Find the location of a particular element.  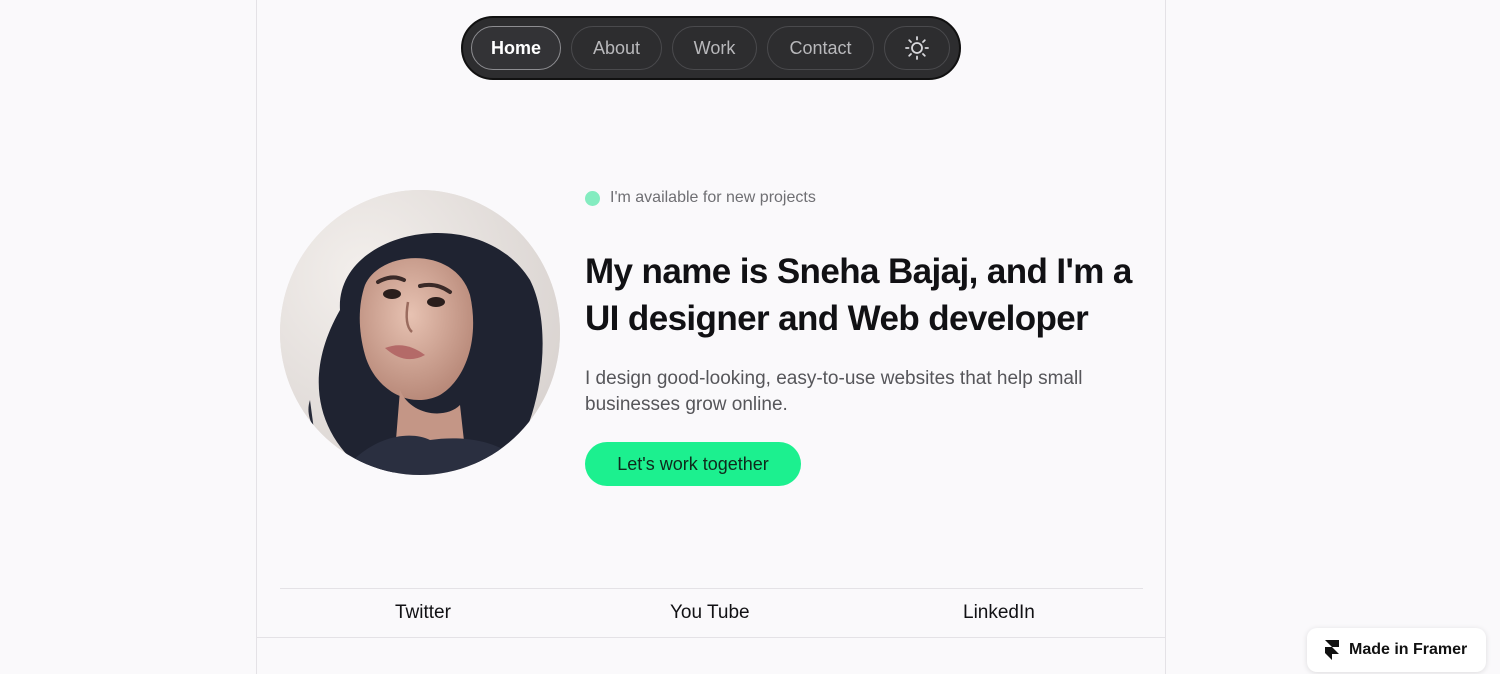

sun-icon is located at coordinates (917, 48).